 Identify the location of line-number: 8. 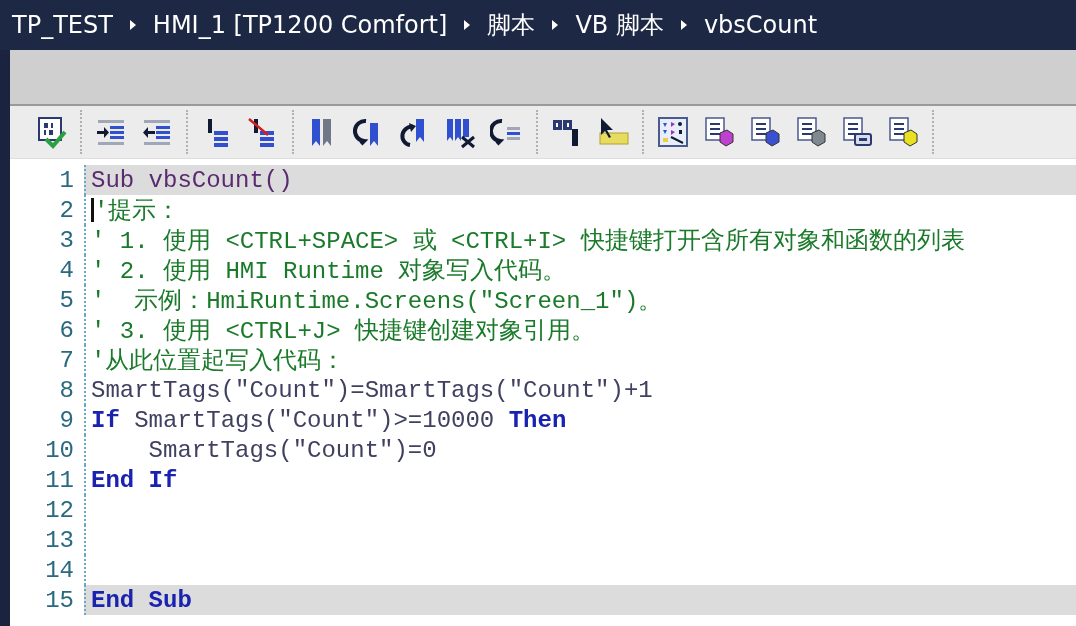
(66, 390).